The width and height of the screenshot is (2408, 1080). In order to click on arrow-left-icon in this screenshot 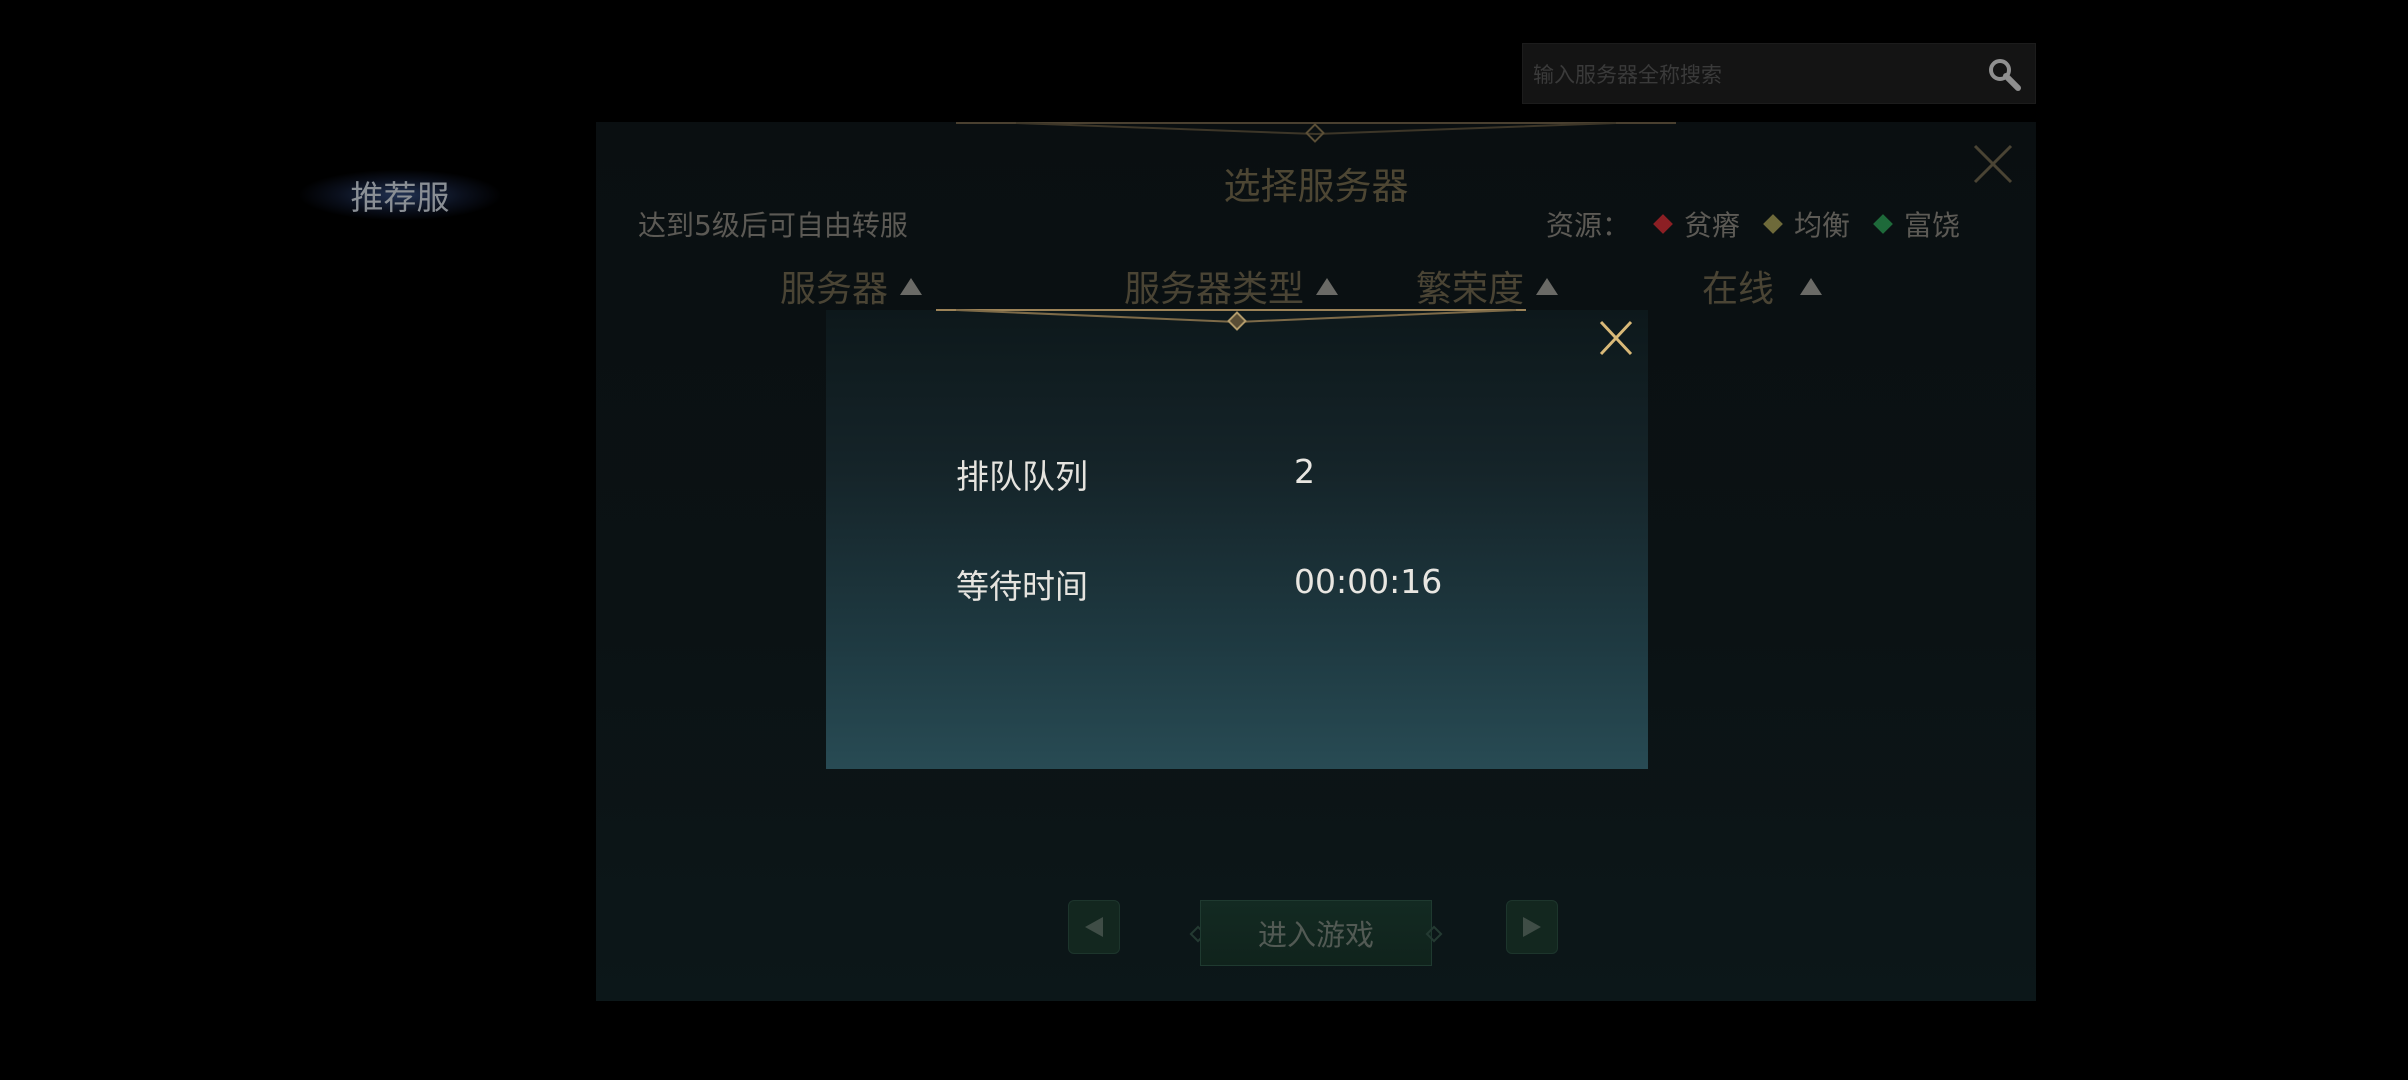, I will do `click(1094, 927)`.